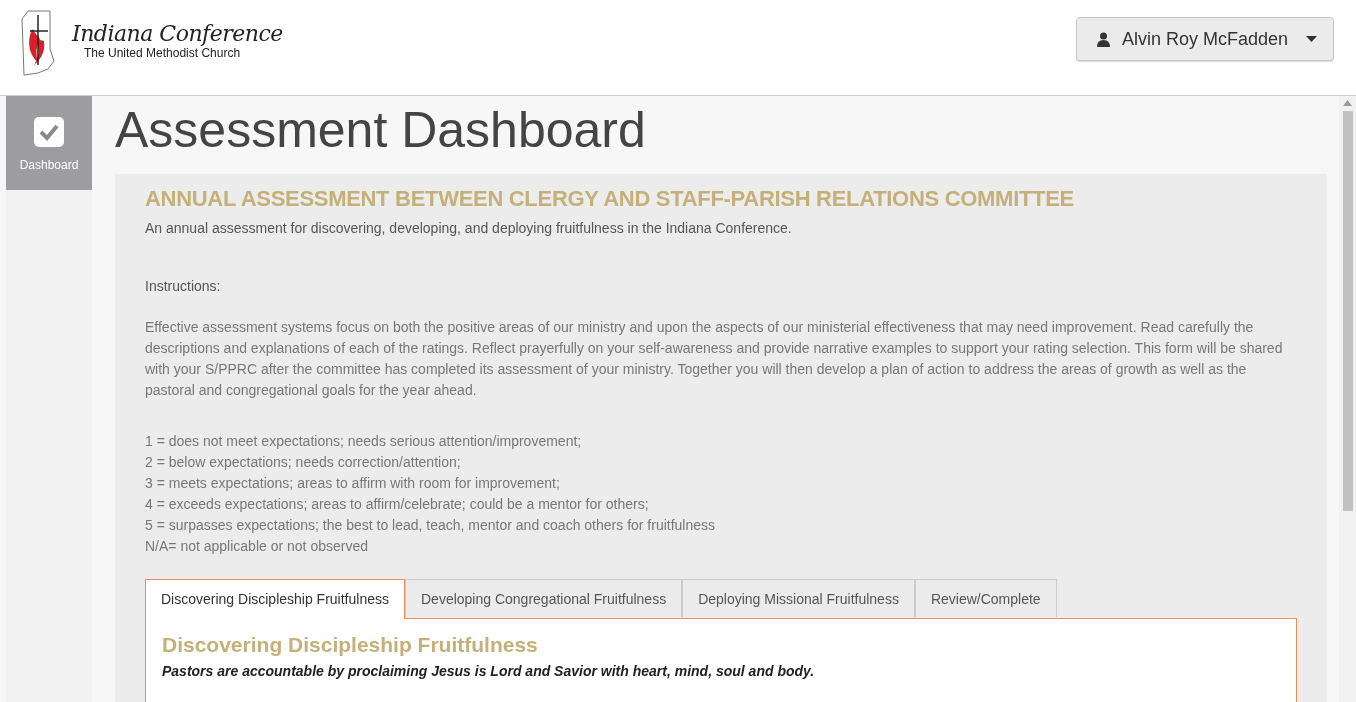 This screenshot has width=1356, height=702. I want to click on section-statement: Pastors are accountable by proclaiming Jesus is Lord and Savior with heart, mind, soul and body., so click(489, 671).